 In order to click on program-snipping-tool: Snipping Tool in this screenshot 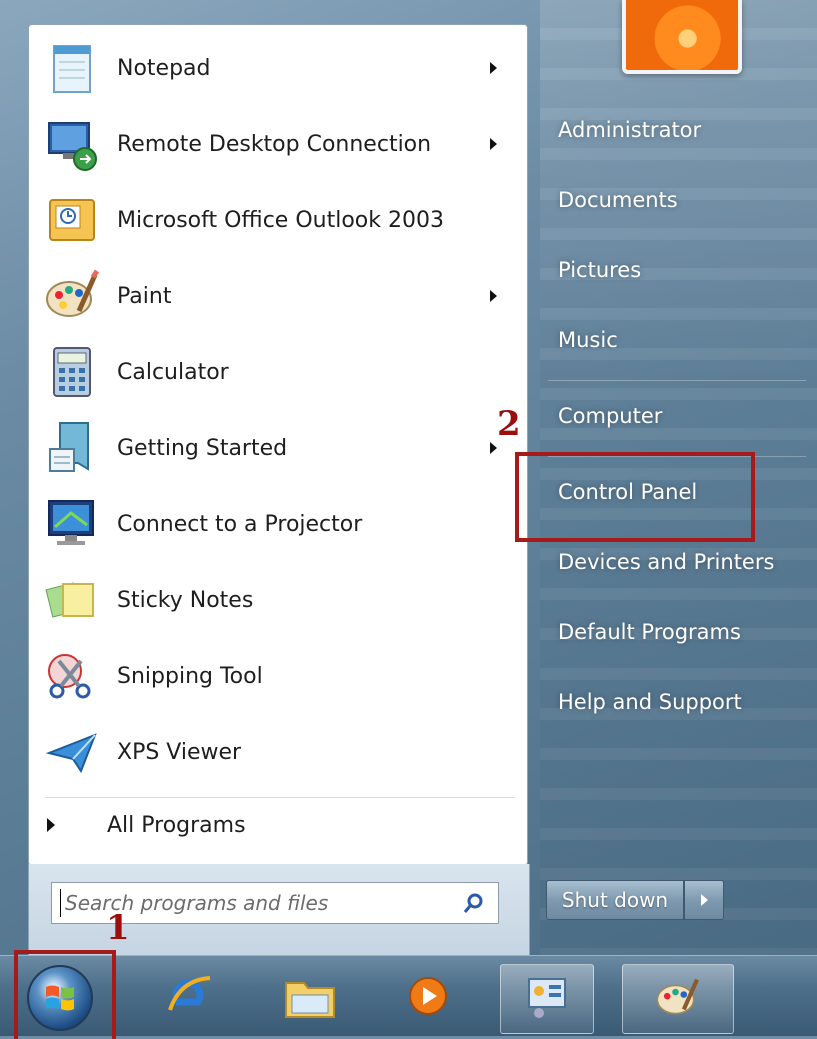, I will do `click(278, 676)`.